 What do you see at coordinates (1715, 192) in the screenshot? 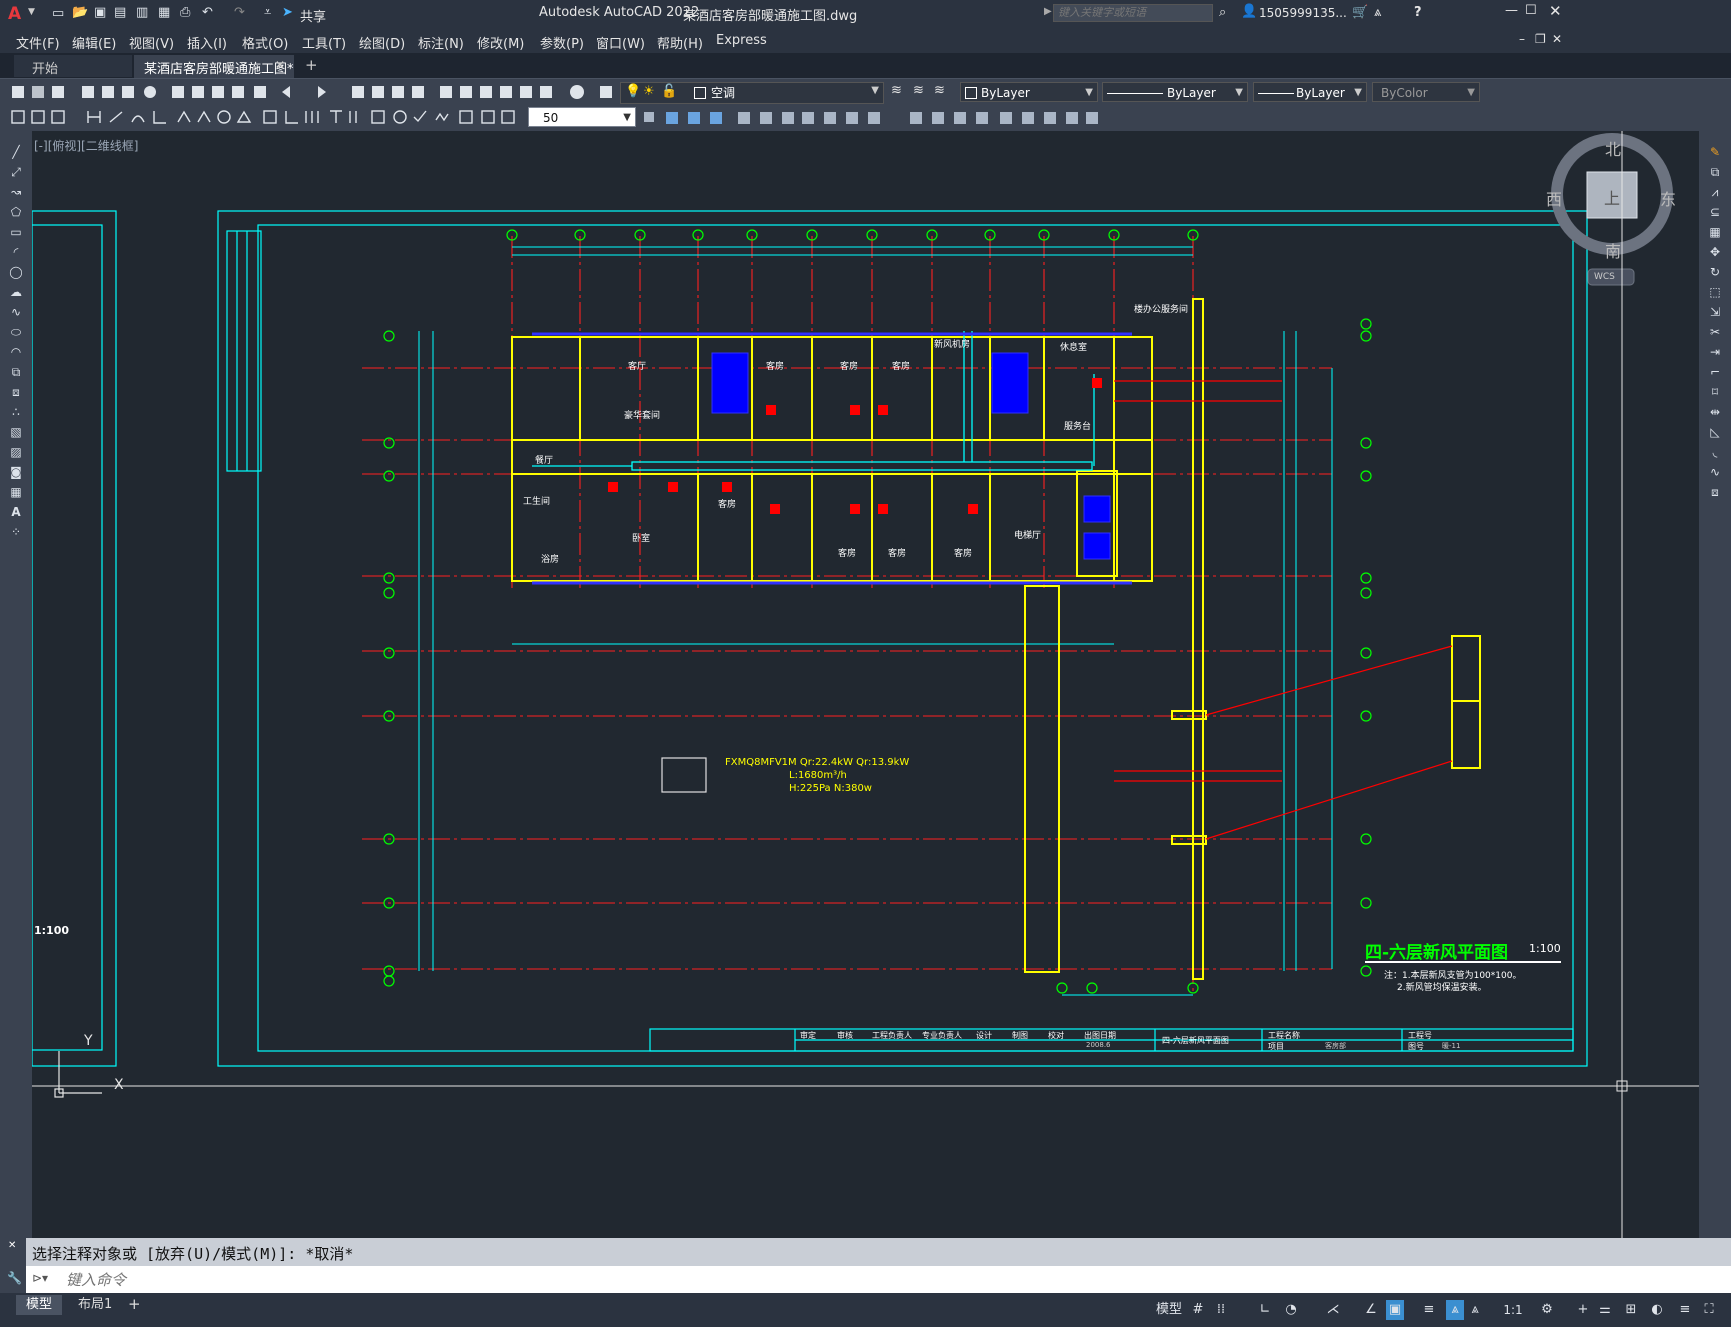
I see `mirror-tool-icon: ⩘` at bounding box center [1715, 192].